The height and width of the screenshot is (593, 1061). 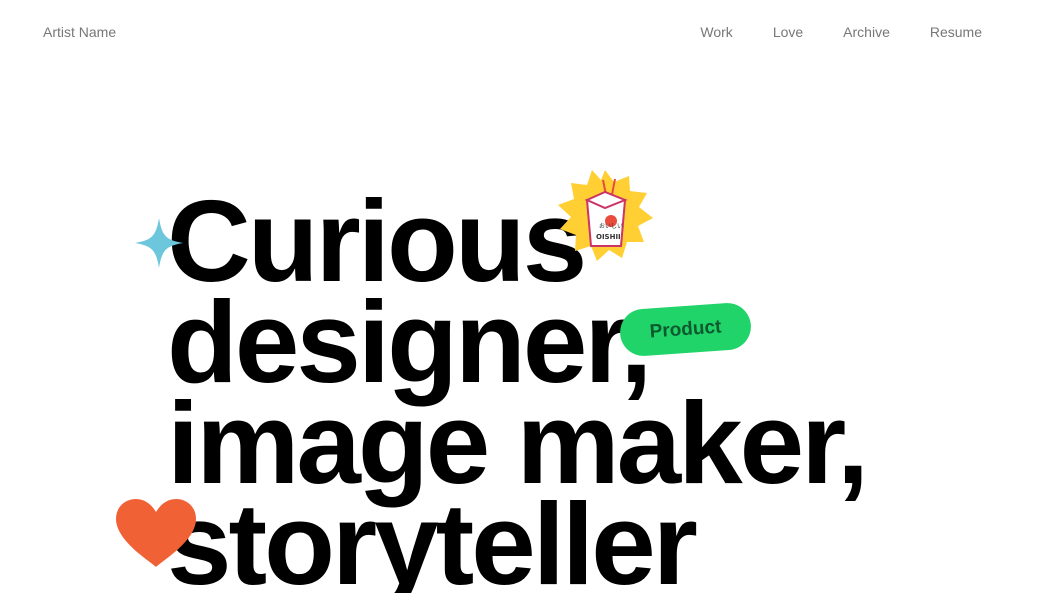 I want to click on nav-link-archive: Archive, so click(x=866, y=32).